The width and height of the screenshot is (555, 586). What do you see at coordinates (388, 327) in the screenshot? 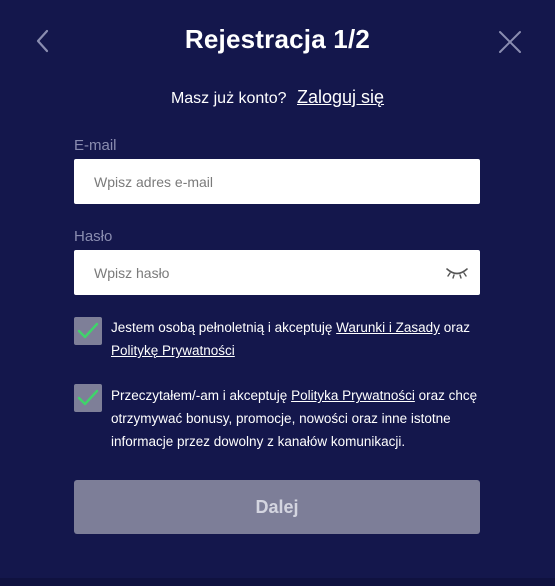
I see `terms-link: Warunki i Zasady` at bounding box center [388, 327].